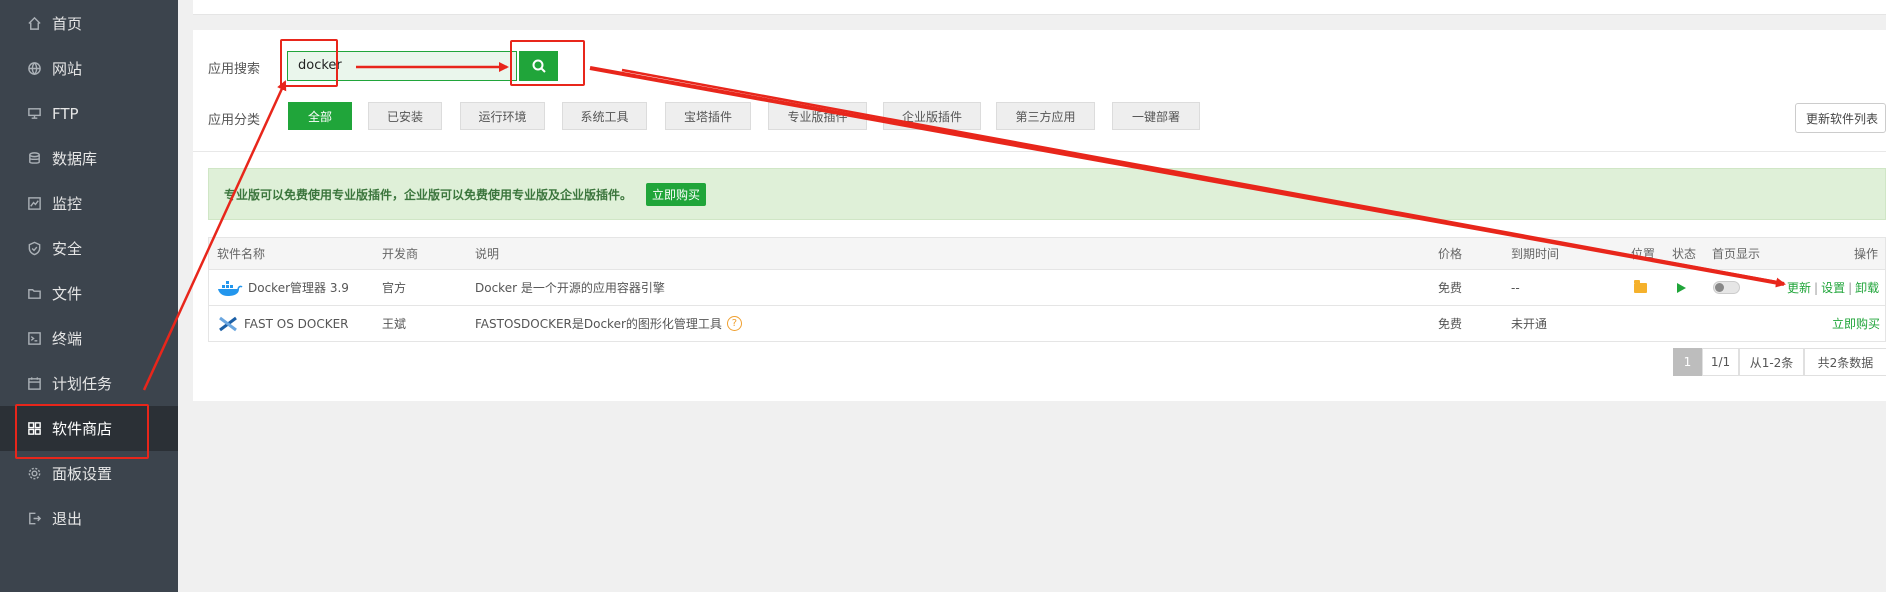  What do you see at coordinates (1856, 323) in the screenshot?
I see `buy-now-link: 立即购买` at bounding box center [1856, 323].